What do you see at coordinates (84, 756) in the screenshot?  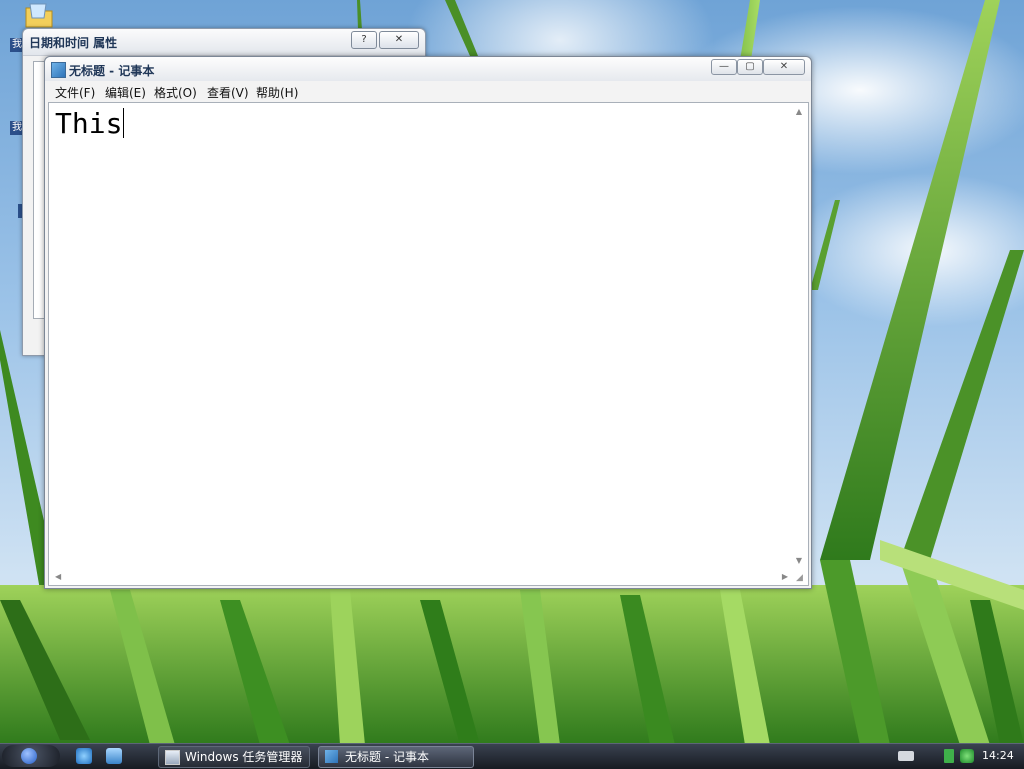 I see `internet-explorer-icon` at bounding box center [84, 756].